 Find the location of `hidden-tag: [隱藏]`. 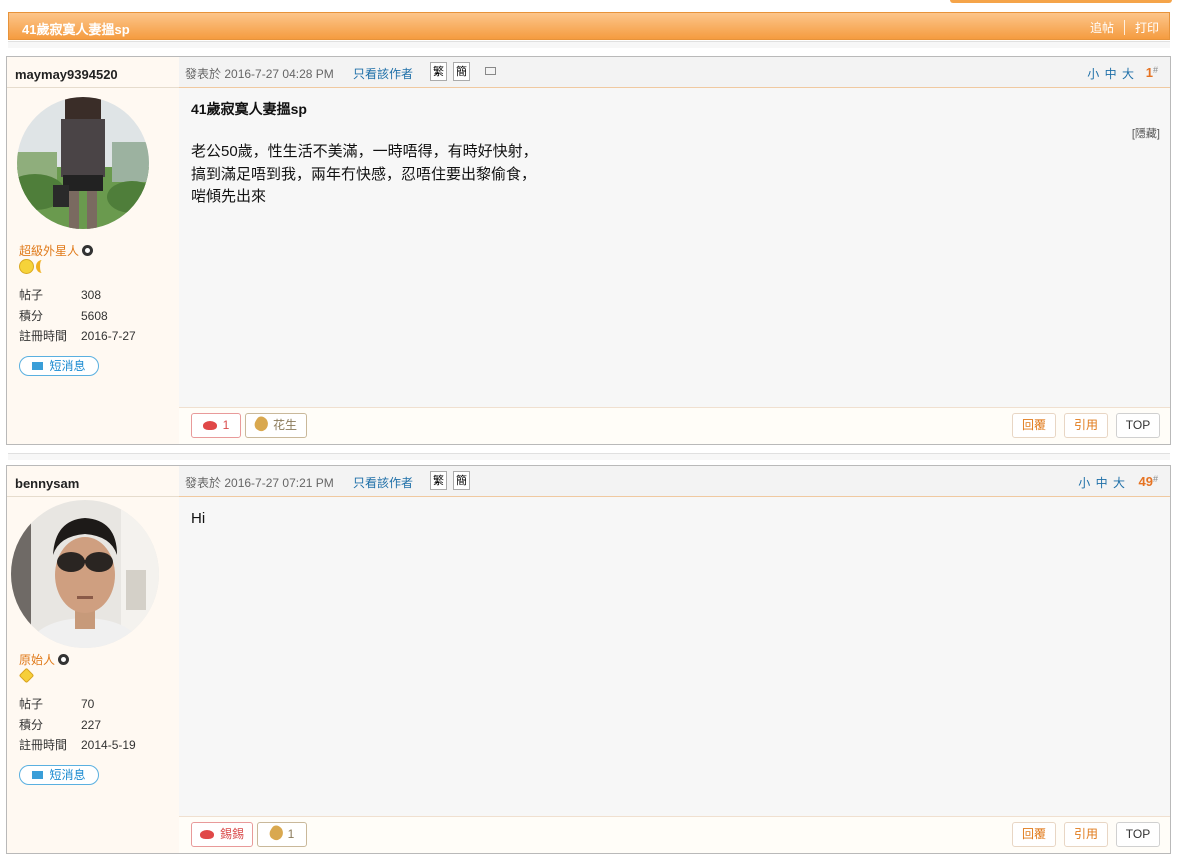

hidden-tag: [隱藏] is located at coordinates (1145, 134).